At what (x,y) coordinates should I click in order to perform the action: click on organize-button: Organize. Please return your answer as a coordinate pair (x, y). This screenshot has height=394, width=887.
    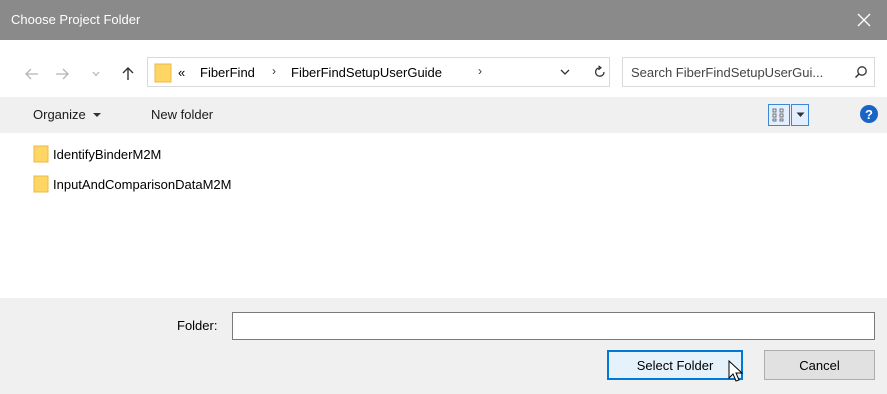
    Looking at the image, I should click on (67, 114).